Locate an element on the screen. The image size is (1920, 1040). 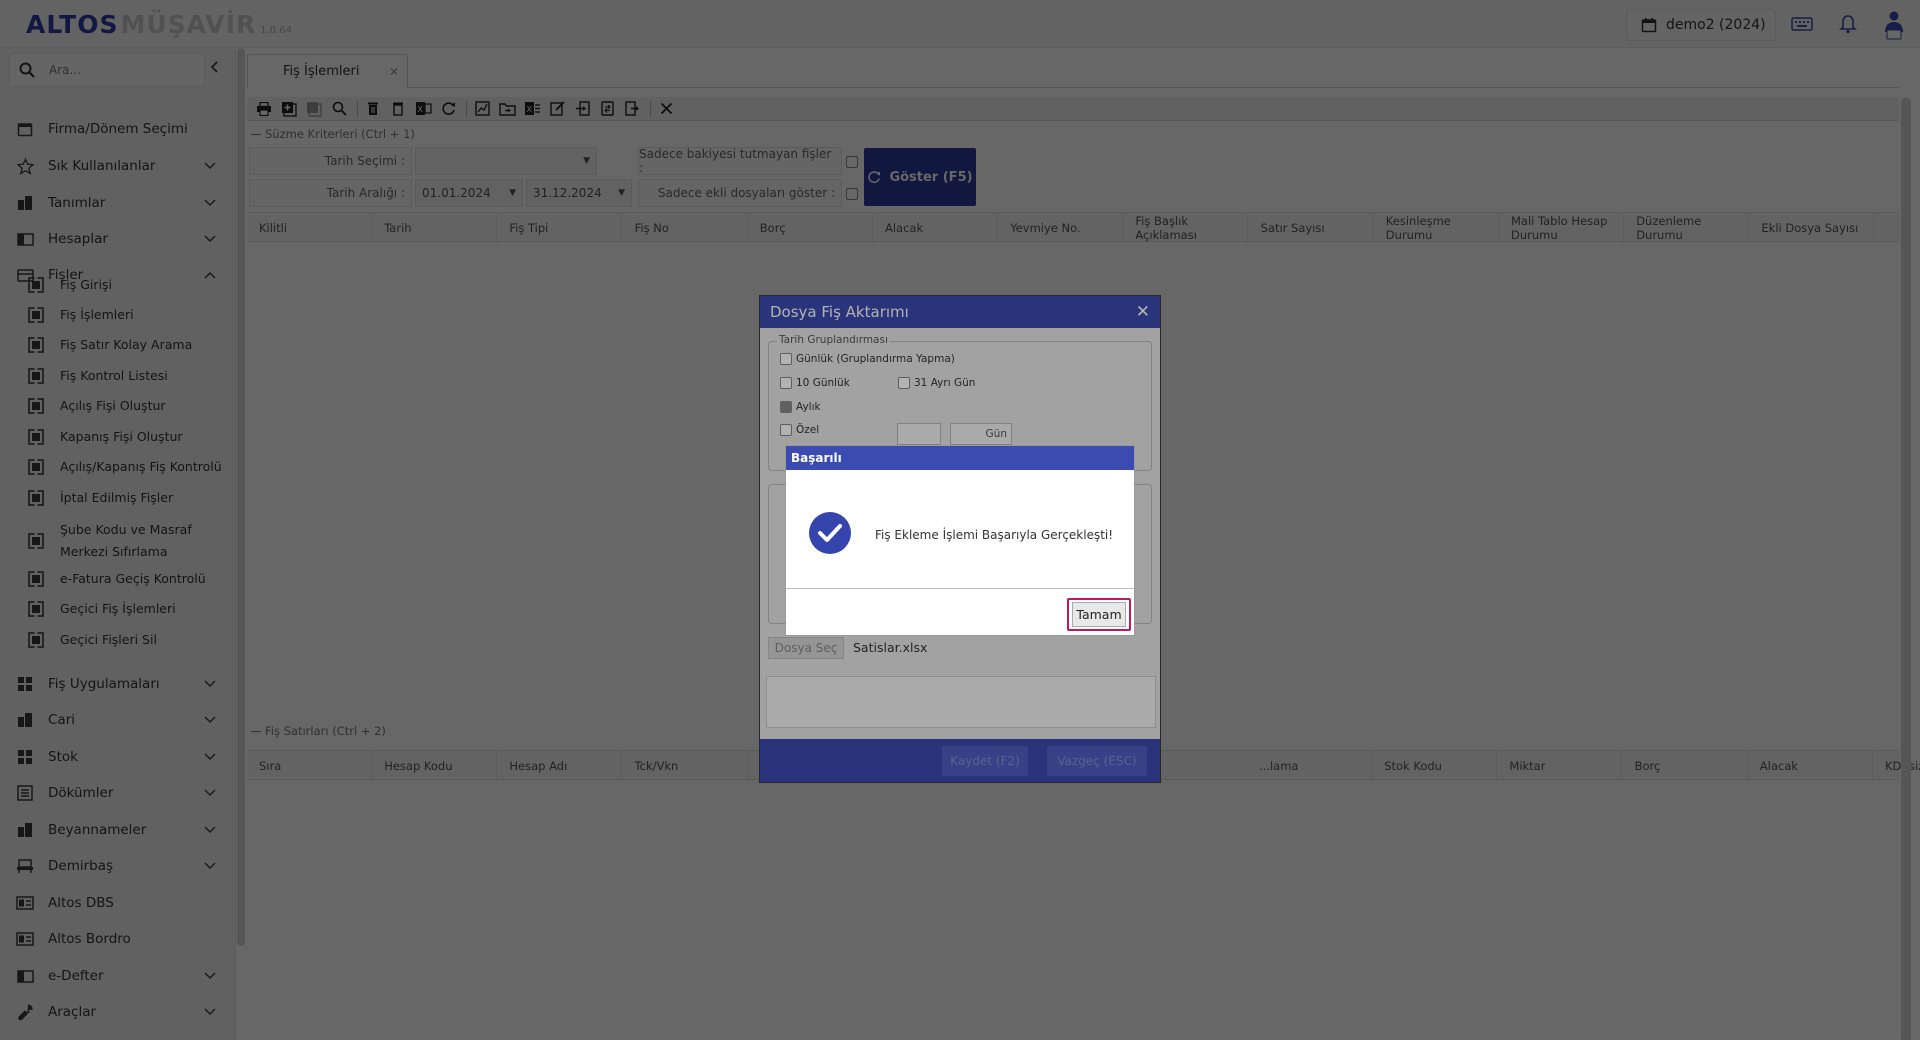
divider is located at coordinates (960, 588).